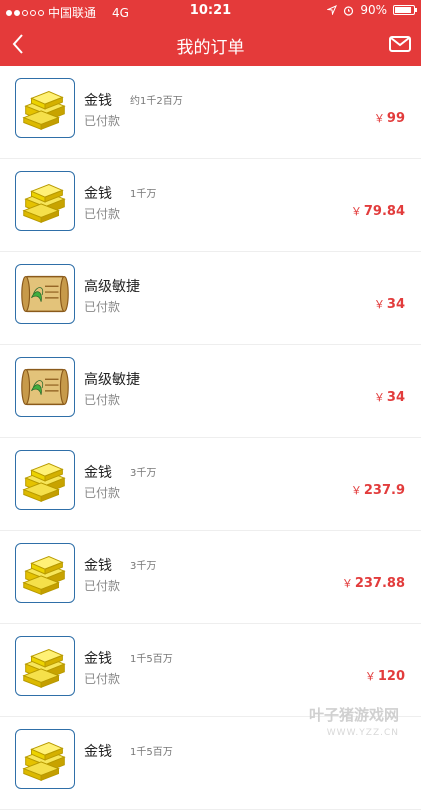 The height and width of the screenshot is (810, 421). Describe the element at coordinates (210, 11) in the screenshot. I see `status-bar: 中国联通 4G 10:21 90%` at that location.